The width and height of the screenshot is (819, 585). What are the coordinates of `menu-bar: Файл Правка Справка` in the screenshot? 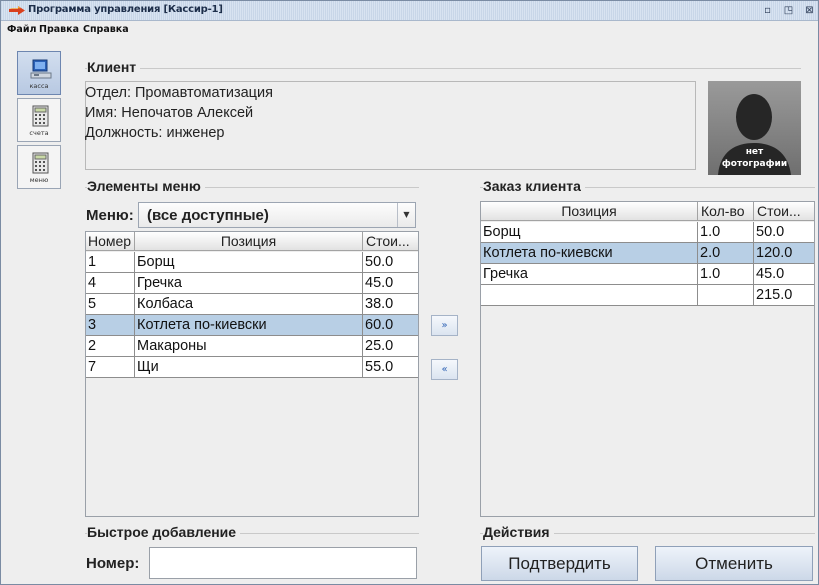 It's located at (409, 30).